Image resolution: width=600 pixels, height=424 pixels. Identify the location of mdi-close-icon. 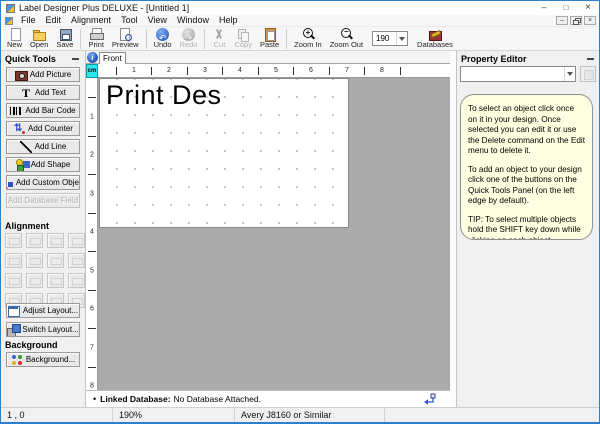
(590, 20).